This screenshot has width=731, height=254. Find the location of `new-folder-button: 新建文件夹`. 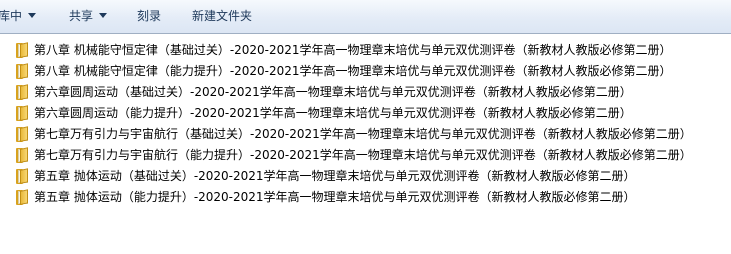

new-folder-button: 新建文件夹 is located at coordinates (222, 16).